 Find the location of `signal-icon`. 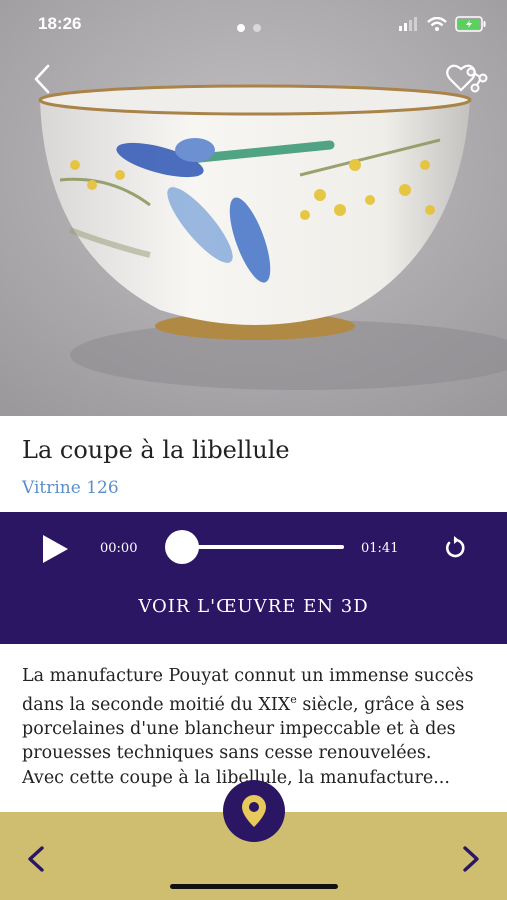

signal-icon is located at coordinates (408, 24).